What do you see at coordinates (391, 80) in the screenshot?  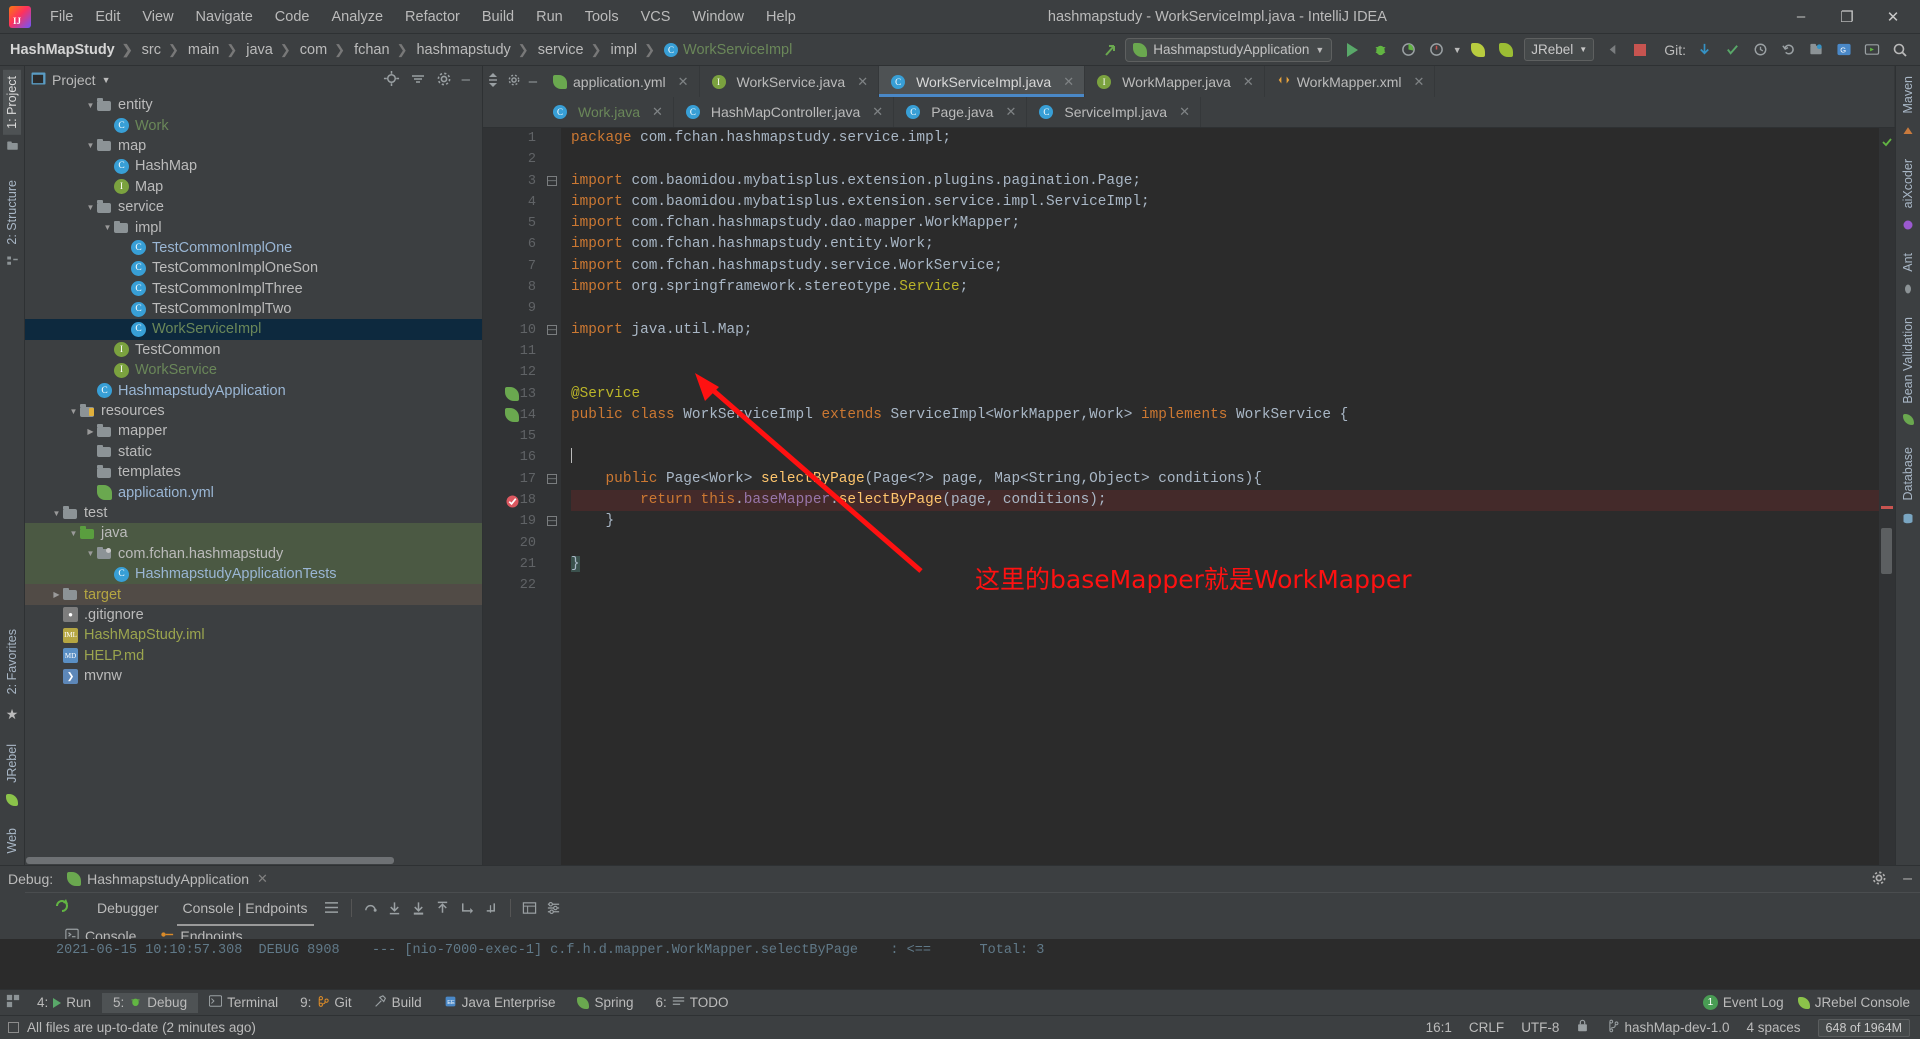 I see `locate-icon` at bounding box center [391, 80].